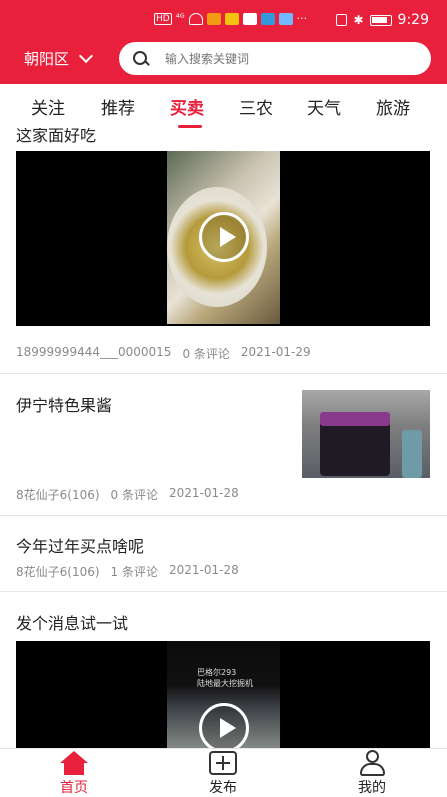 This screenshot has height=797, width=447. What do you see at coordinates (163, 18) in the screenshot?
I see `hd-icon: HD` at bounding box center [163, 18].